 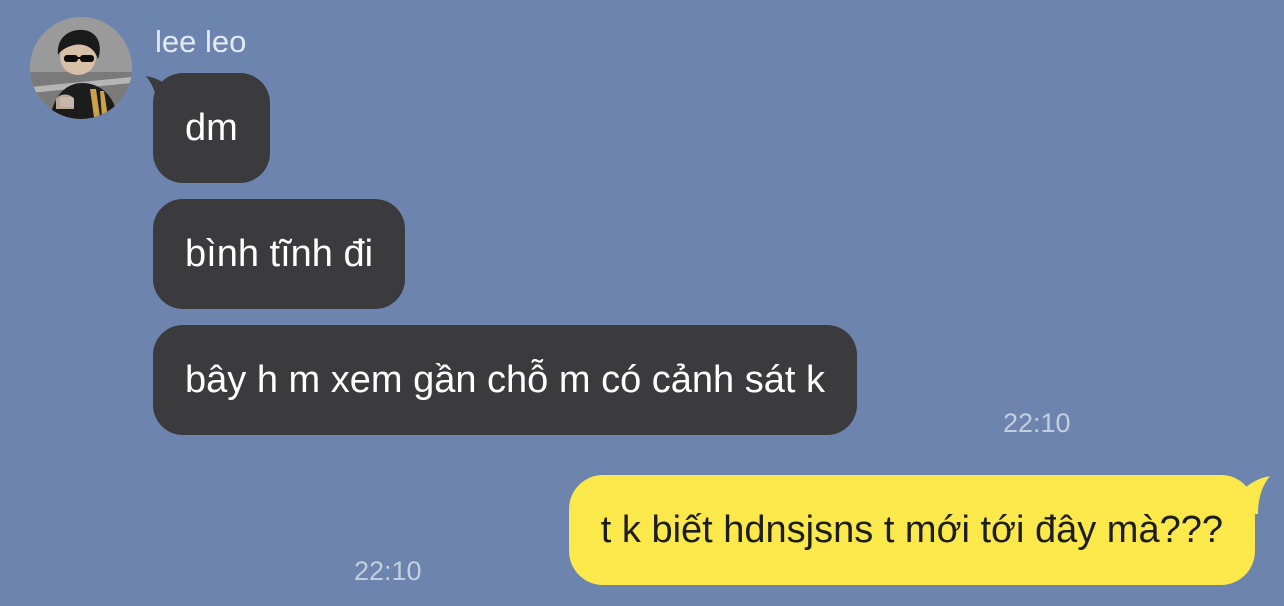 What do you see at coordinates (201, 41) in the screenshot?
I see `sender-name: lee leo` at bounding box center [201, 41].